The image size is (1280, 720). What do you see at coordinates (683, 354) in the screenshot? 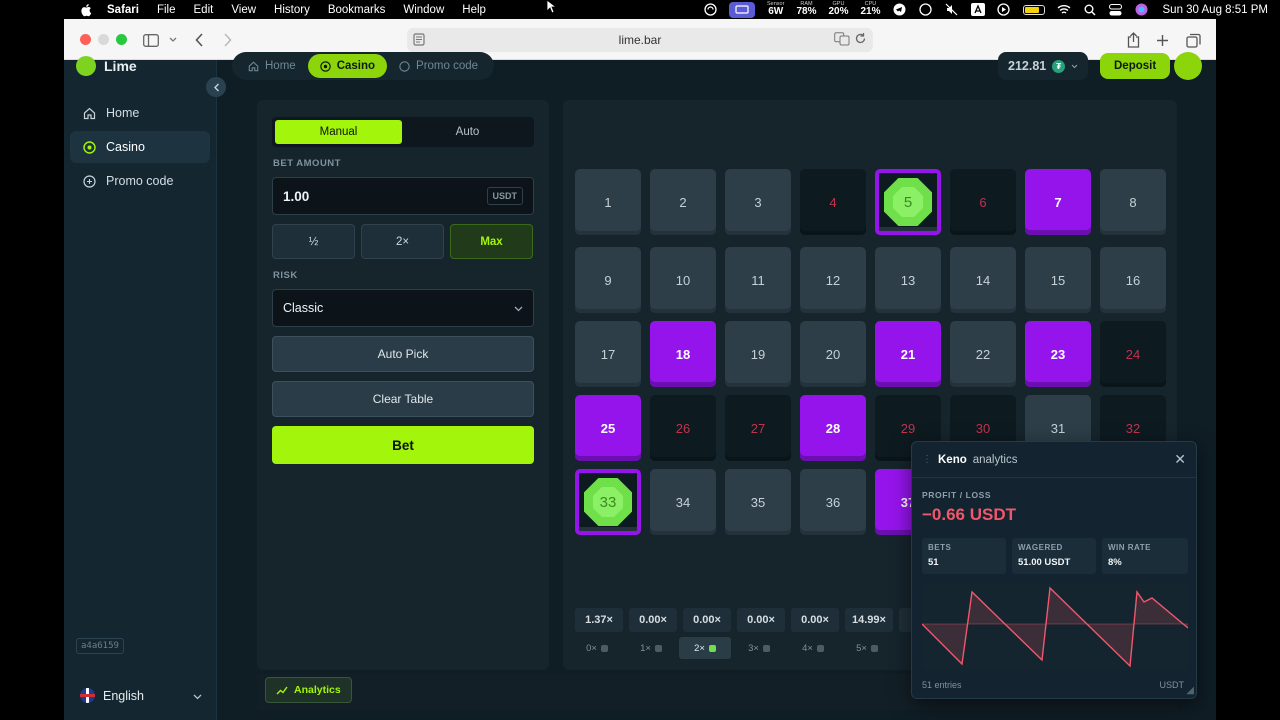
I see `keno-tile: 18` at bounding box center [683, 354].